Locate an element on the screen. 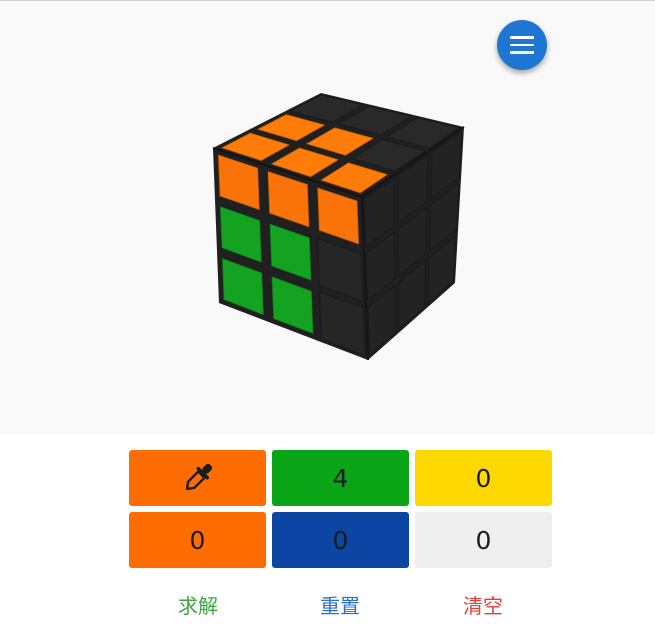 This screenshot has height=626, width=655. color-swatch-white: 0 is located at coordinates (483, 540).